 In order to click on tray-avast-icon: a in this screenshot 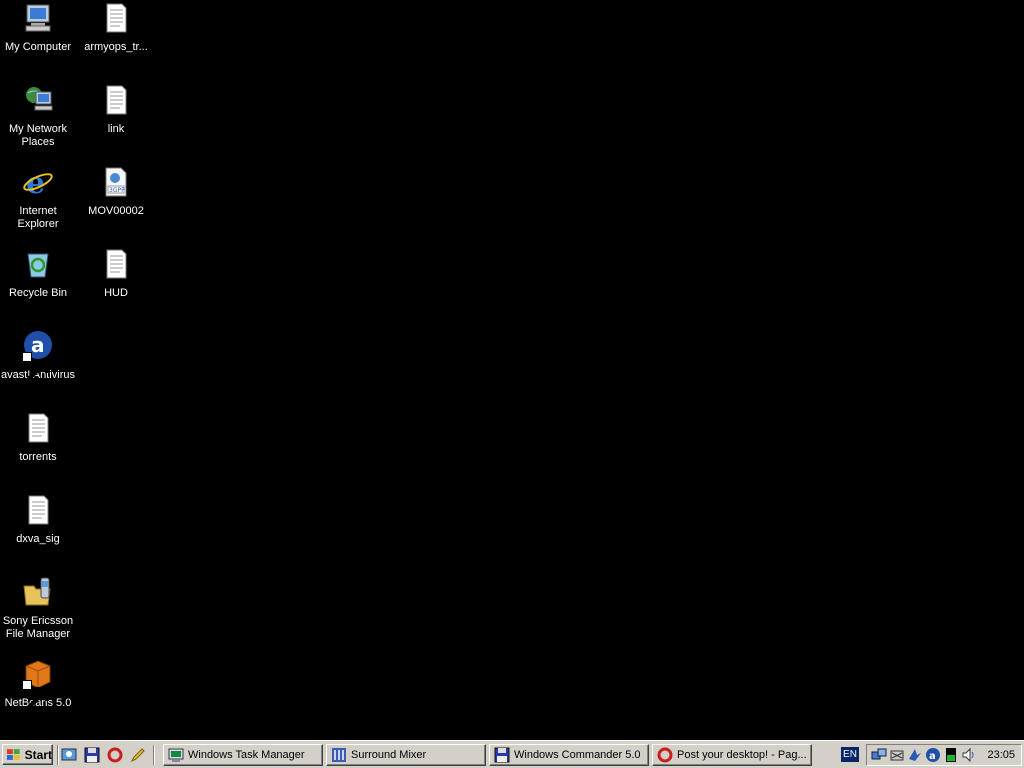, I will do `click(933, 755)`.